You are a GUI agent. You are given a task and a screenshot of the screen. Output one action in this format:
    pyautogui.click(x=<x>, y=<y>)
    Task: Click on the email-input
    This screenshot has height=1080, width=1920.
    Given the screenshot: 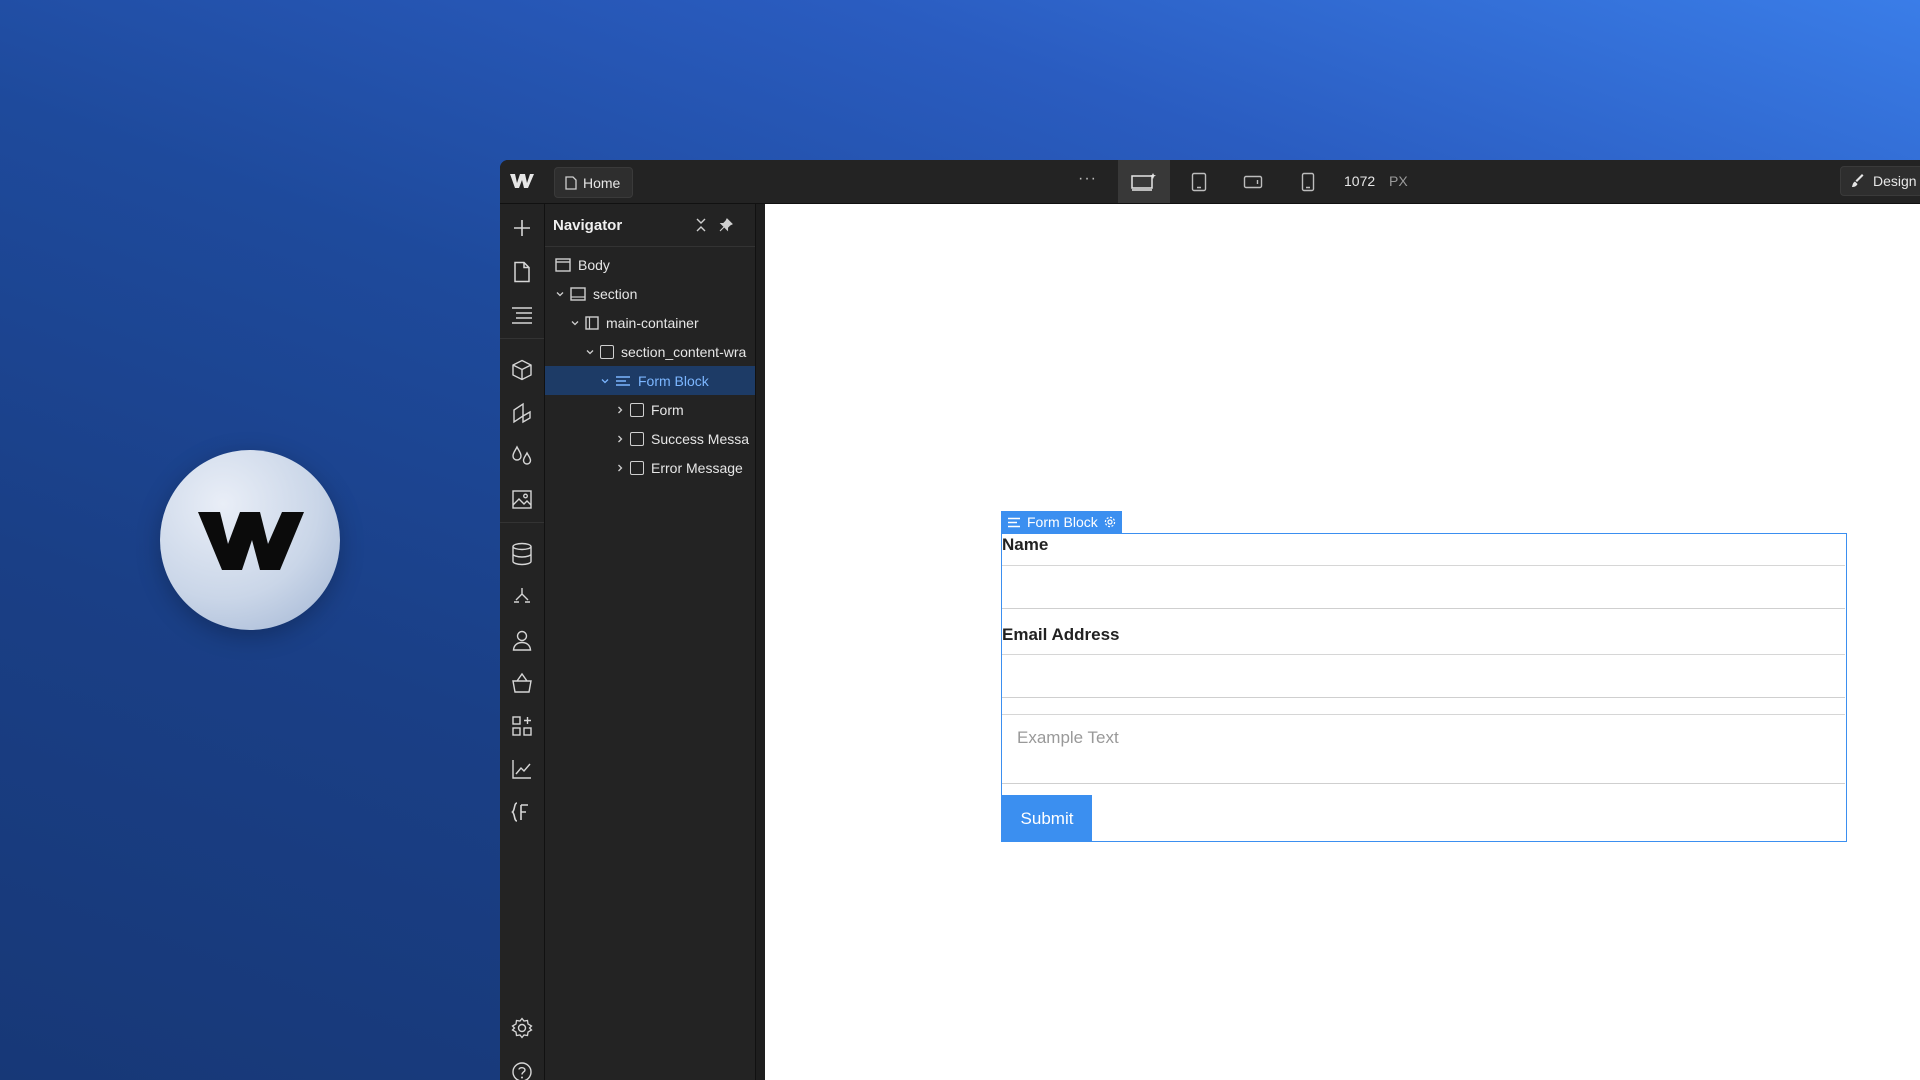 What is the action you would take?
    pyautogui.click(x=1423, y=676)
    